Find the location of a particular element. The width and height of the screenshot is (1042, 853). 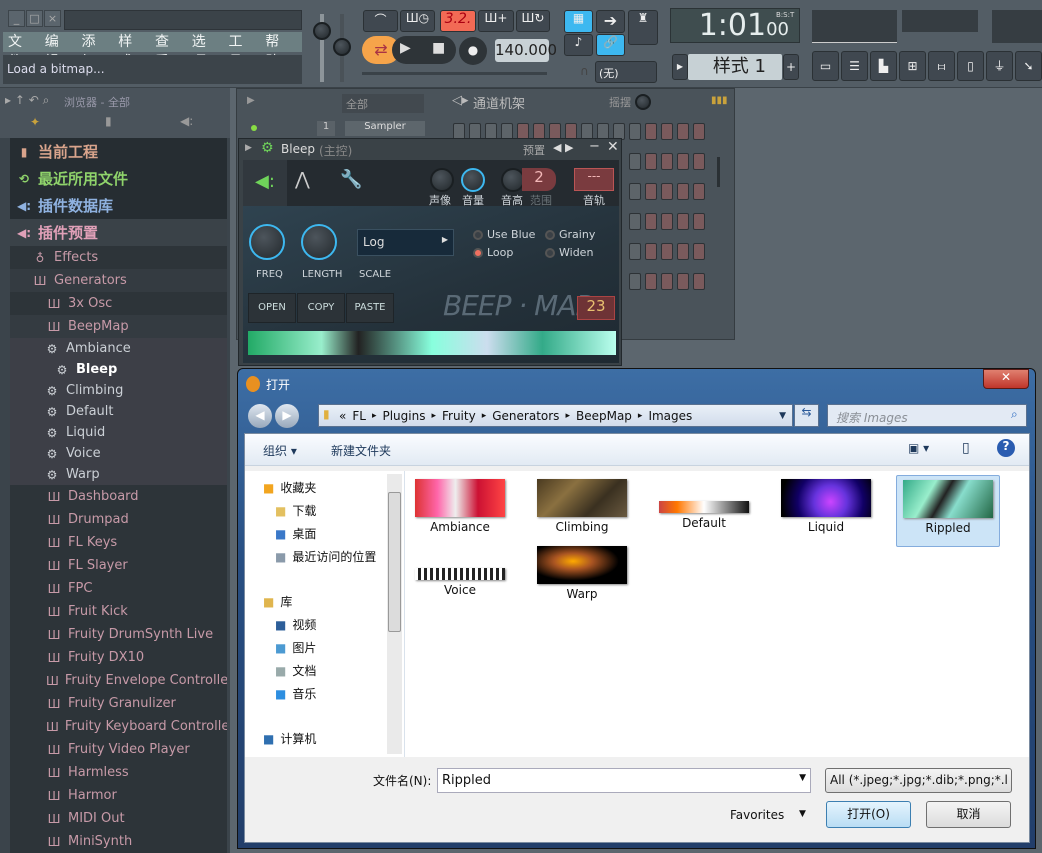

file-icon: ▮ is located at coordinates (108, 121).